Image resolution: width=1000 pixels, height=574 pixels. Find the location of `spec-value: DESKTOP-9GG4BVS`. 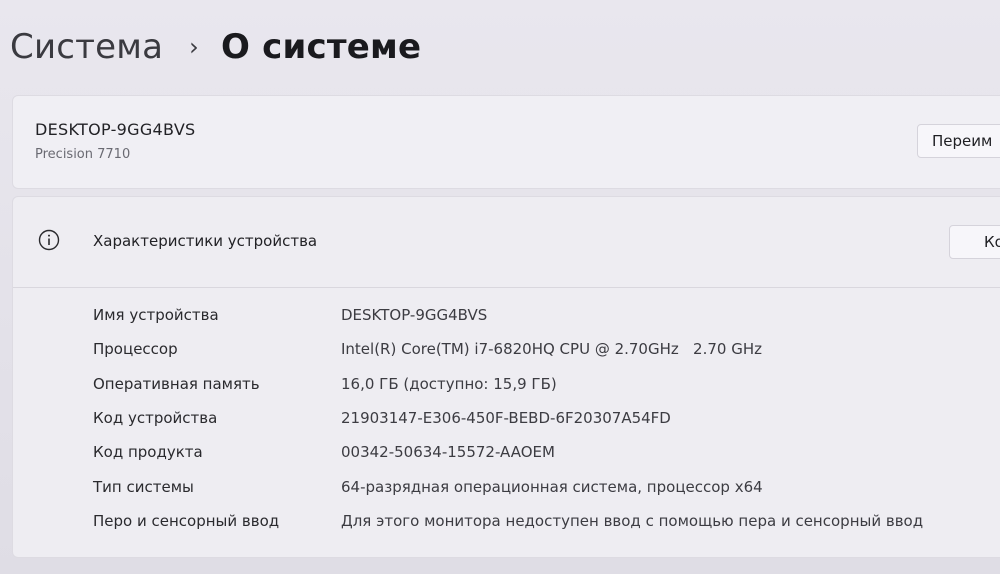

spec-value: DESKTOP-9GG4BVS is located at coordinates (414, 315).